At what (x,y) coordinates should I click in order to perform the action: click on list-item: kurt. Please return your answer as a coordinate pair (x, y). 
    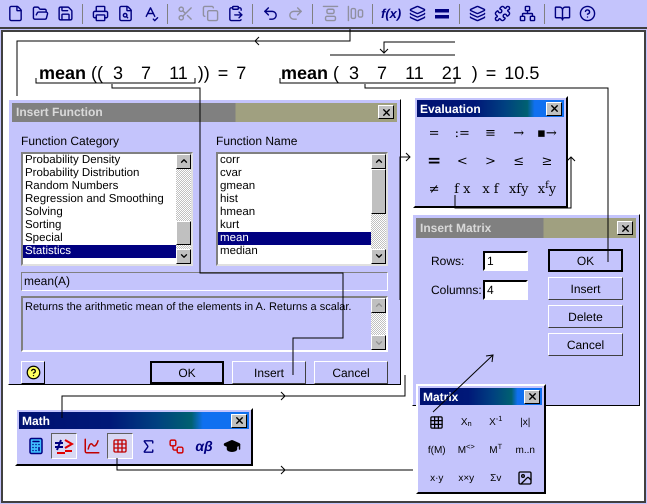
    Looking at the image, I should click on (294, 225).